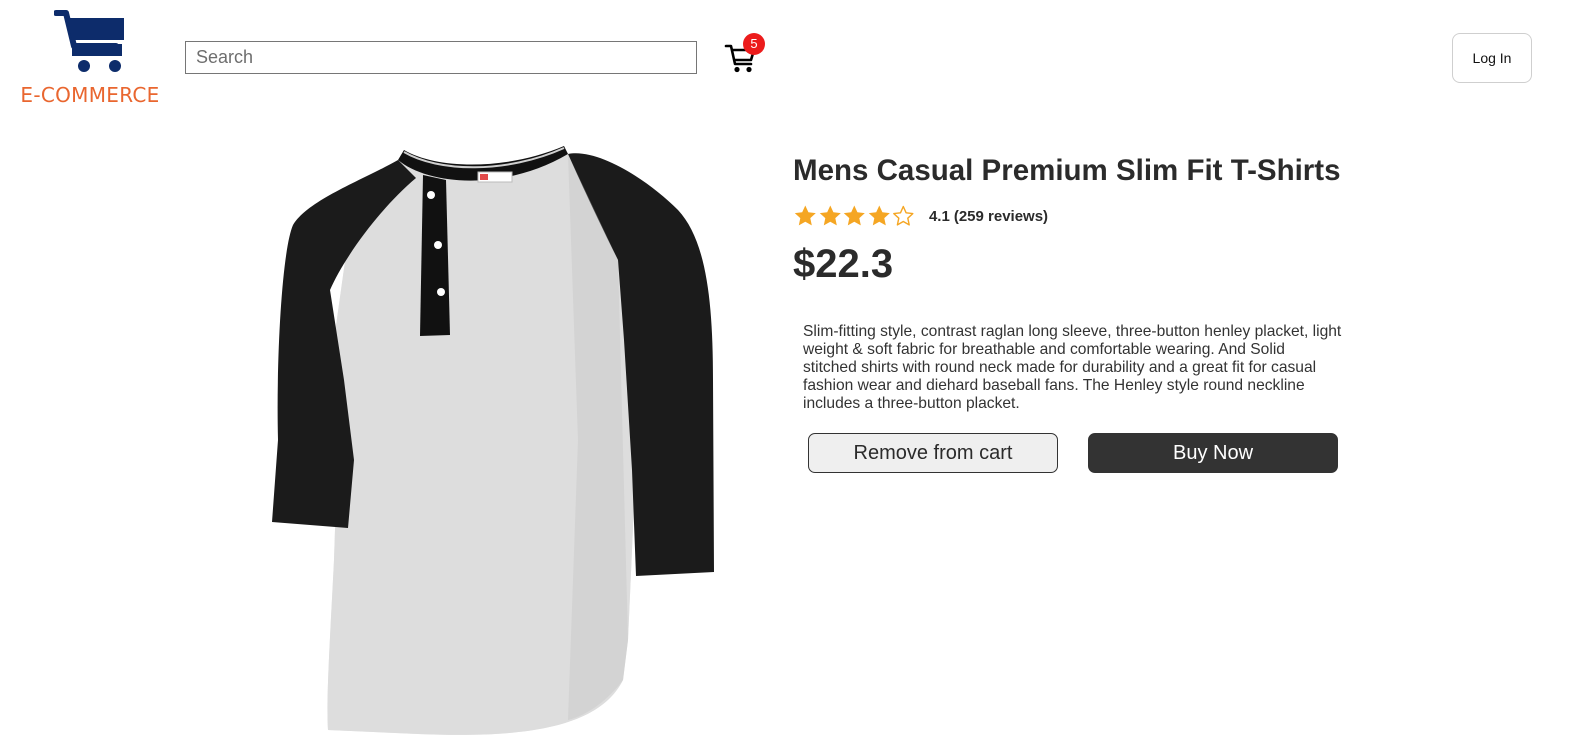 The image size is (1575, 736). What do you see at coordinates (441, 57) in the screenshot?
I see `search-input` at bounding box center [441, 57].